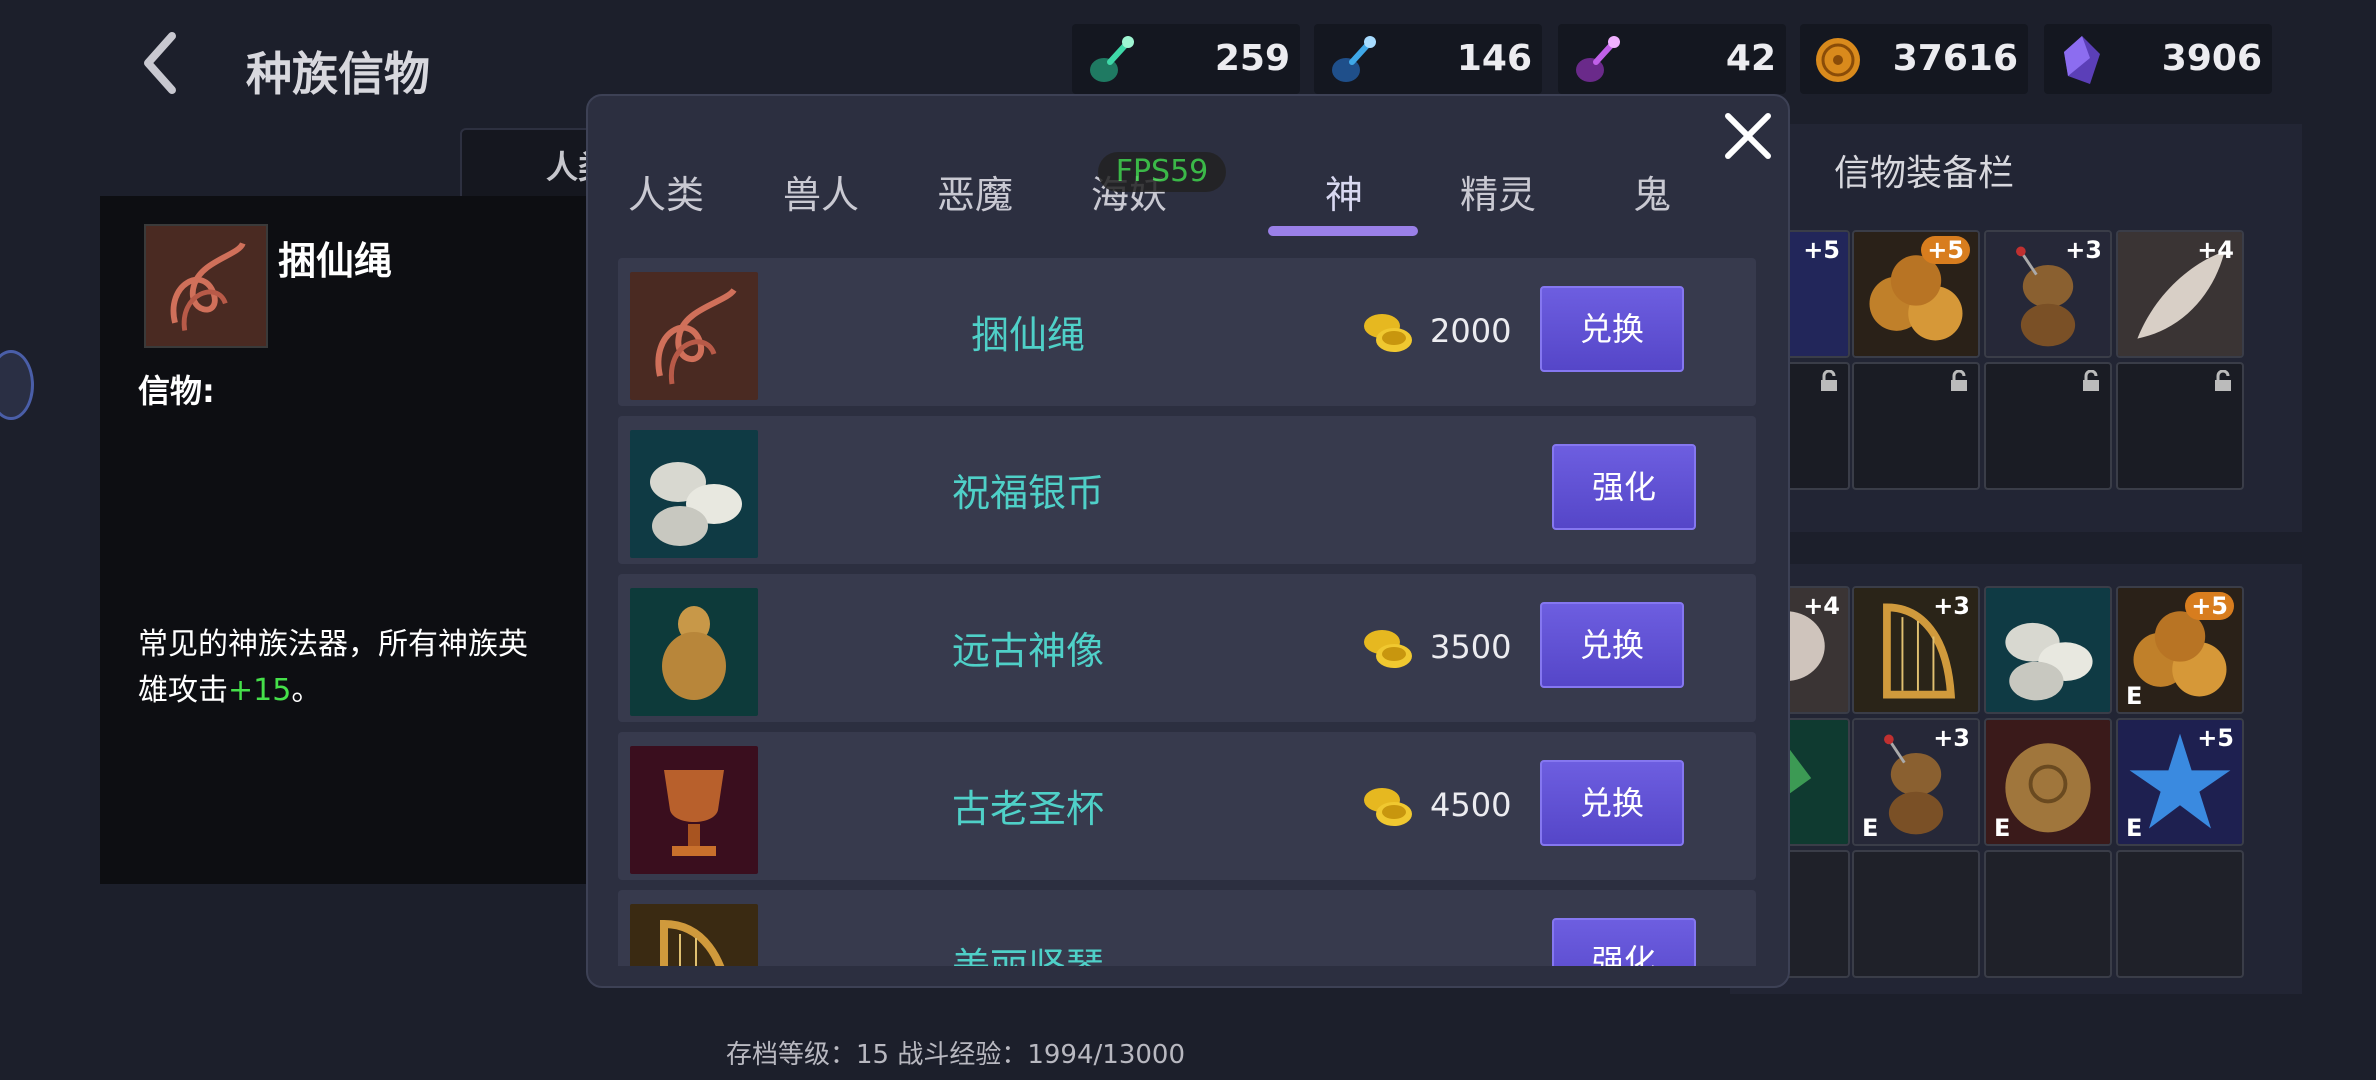 Image resolution: width=2376 pixels, height=1080 pixels. Describe the element at coordinates (1252, 58) in the screenshot. I see `currency-value: 259` at that location.